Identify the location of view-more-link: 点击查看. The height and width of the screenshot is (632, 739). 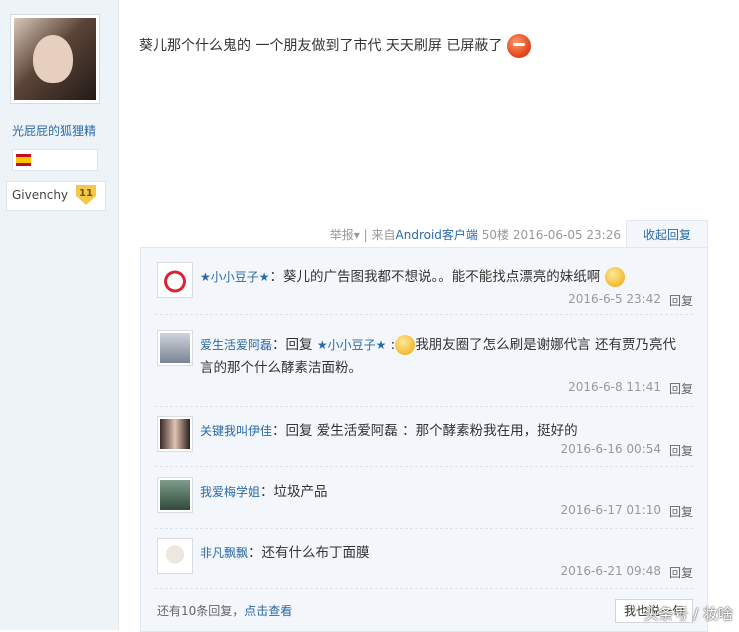
(268, 611).